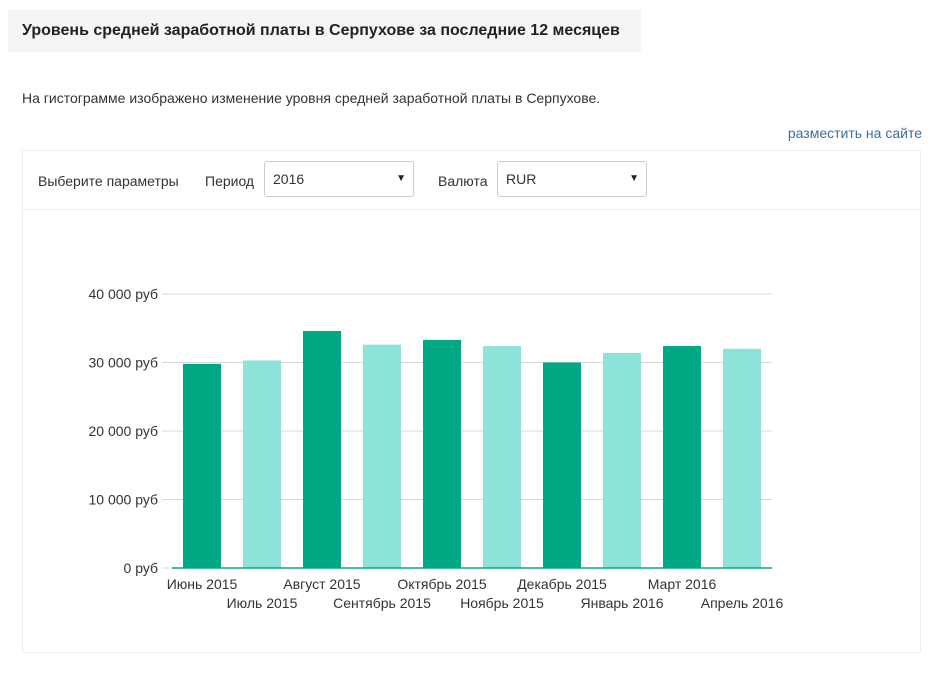 The image size is (942, 678). What do you see at coordinates (682, 584) in the screenshot?
I see `x-tick-label: Март 2016` at bounding box center [682, 584].